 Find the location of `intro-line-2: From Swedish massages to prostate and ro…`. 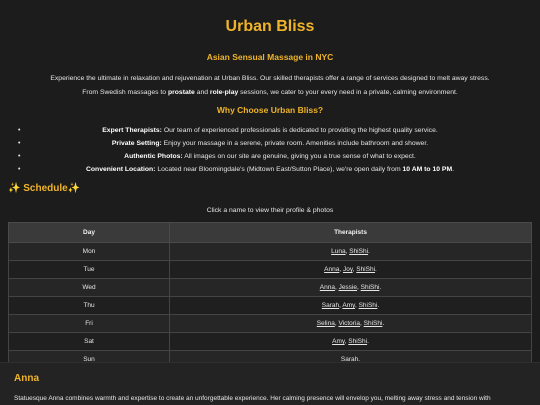

intro-line-2: From Swedish massages to prostate and ro… is located at coordinates (270, 93).